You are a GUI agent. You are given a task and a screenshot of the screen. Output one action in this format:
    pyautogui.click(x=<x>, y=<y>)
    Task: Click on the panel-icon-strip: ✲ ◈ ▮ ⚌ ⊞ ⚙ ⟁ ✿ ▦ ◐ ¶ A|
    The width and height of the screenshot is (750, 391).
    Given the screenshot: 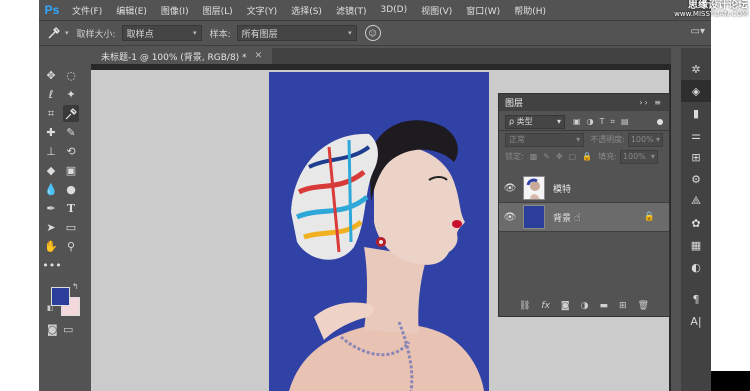 What is the action you would take?
    pyautogui.click(x=696, y=219)
    